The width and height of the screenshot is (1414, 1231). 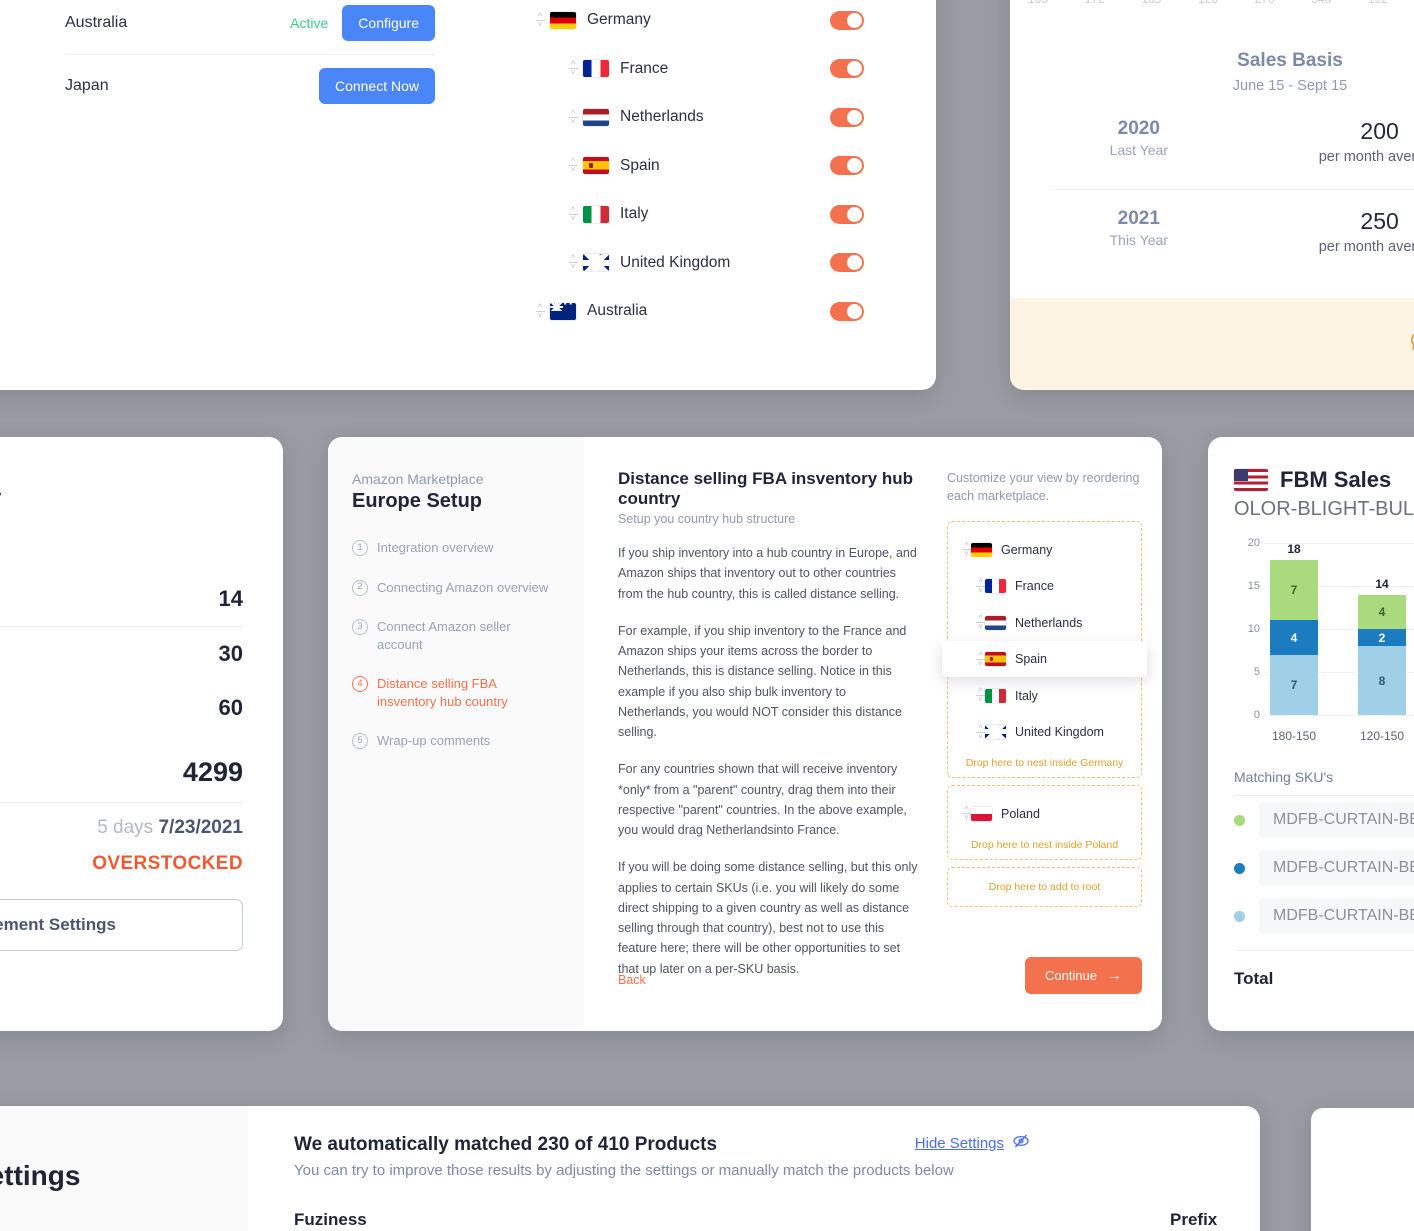 What do you see at coordinates (167, 863) in the screenshot?
I see `status-badge: OVERSTOCKED` at bounding box center [167, 863].